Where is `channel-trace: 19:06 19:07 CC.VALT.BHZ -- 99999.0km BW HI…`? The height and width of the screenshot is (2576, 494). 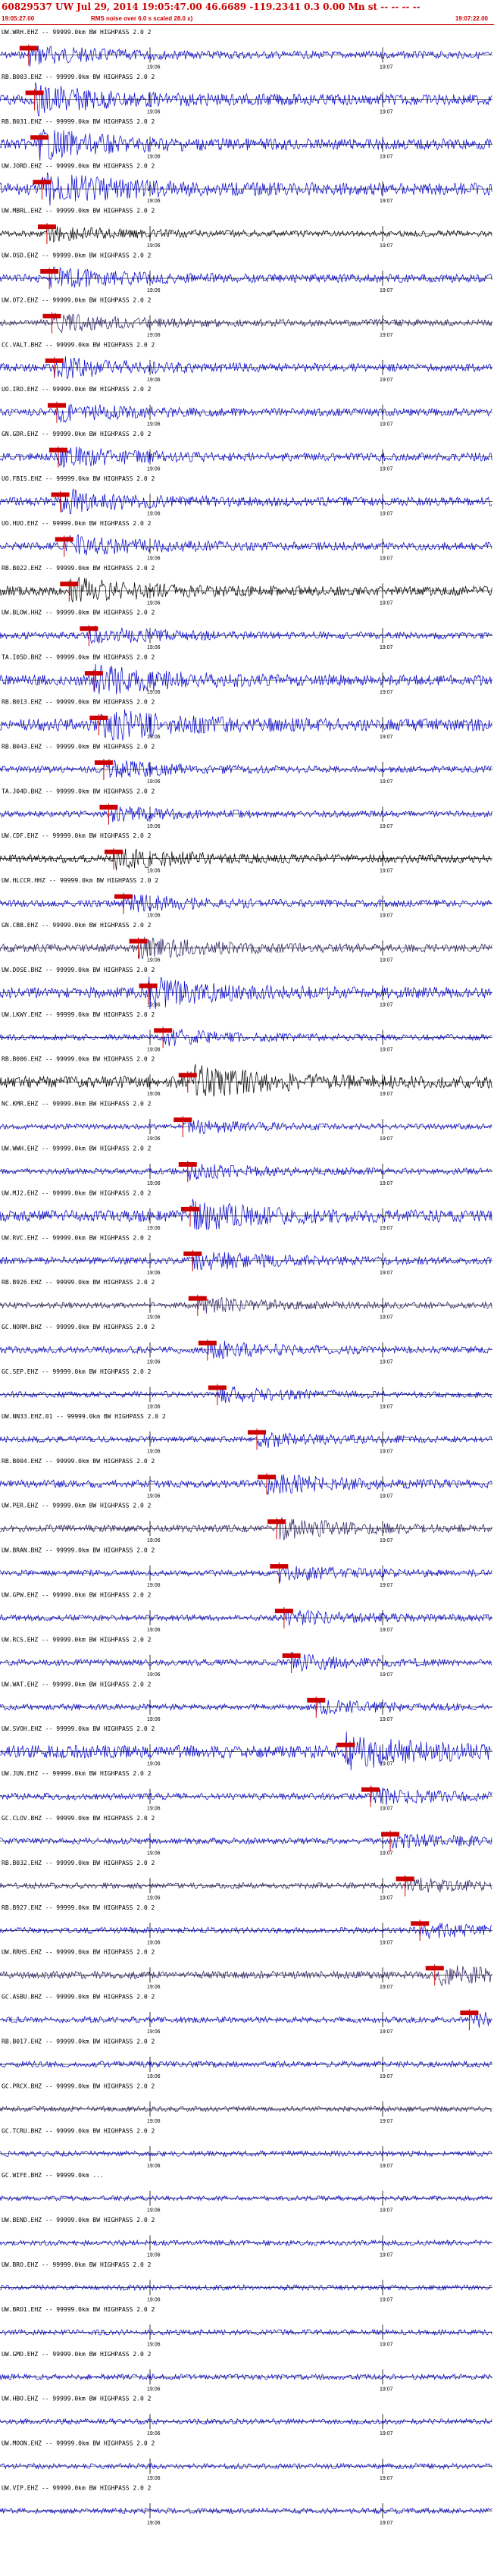
channel-trace: 19:06 19:07 CC.VALT.BHZ -- 99999.0km BW HI… is located at coordinates (246, 362).